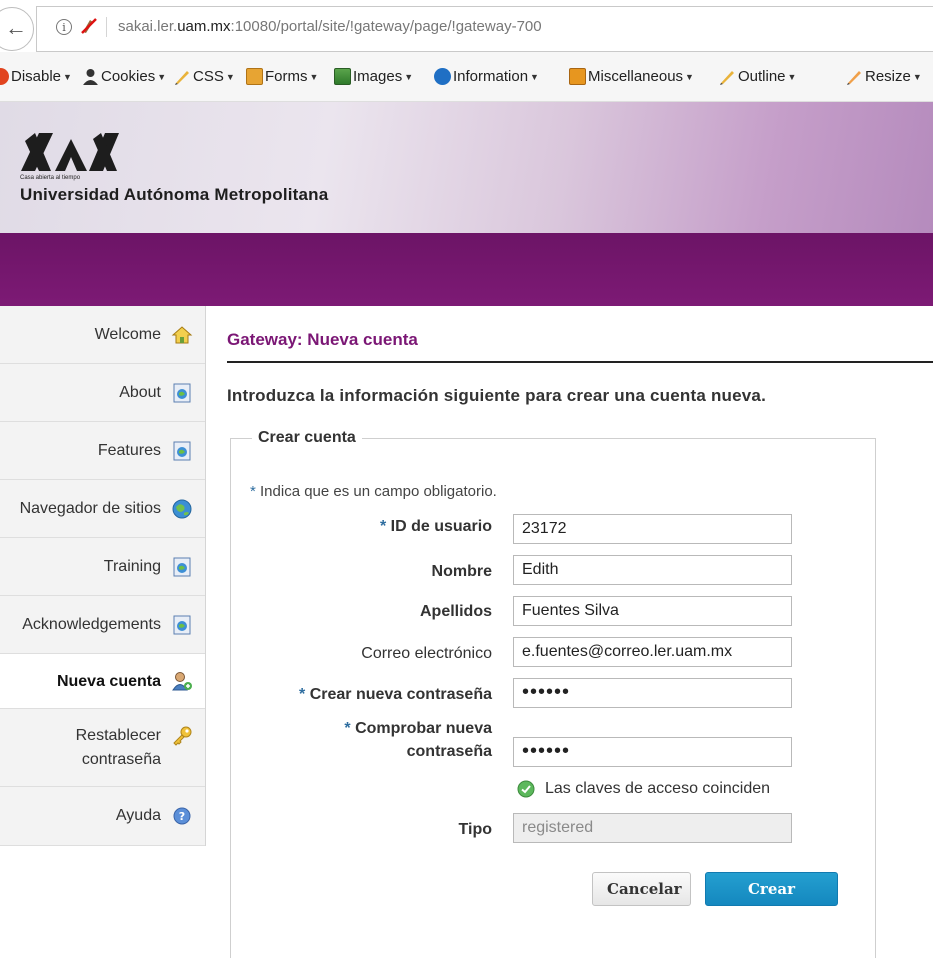 The image size is (933, 958). Describe the element at coordinates (373, 76) in the screenshot. I see `toolbar-images-menu: Images ▼` at that location.